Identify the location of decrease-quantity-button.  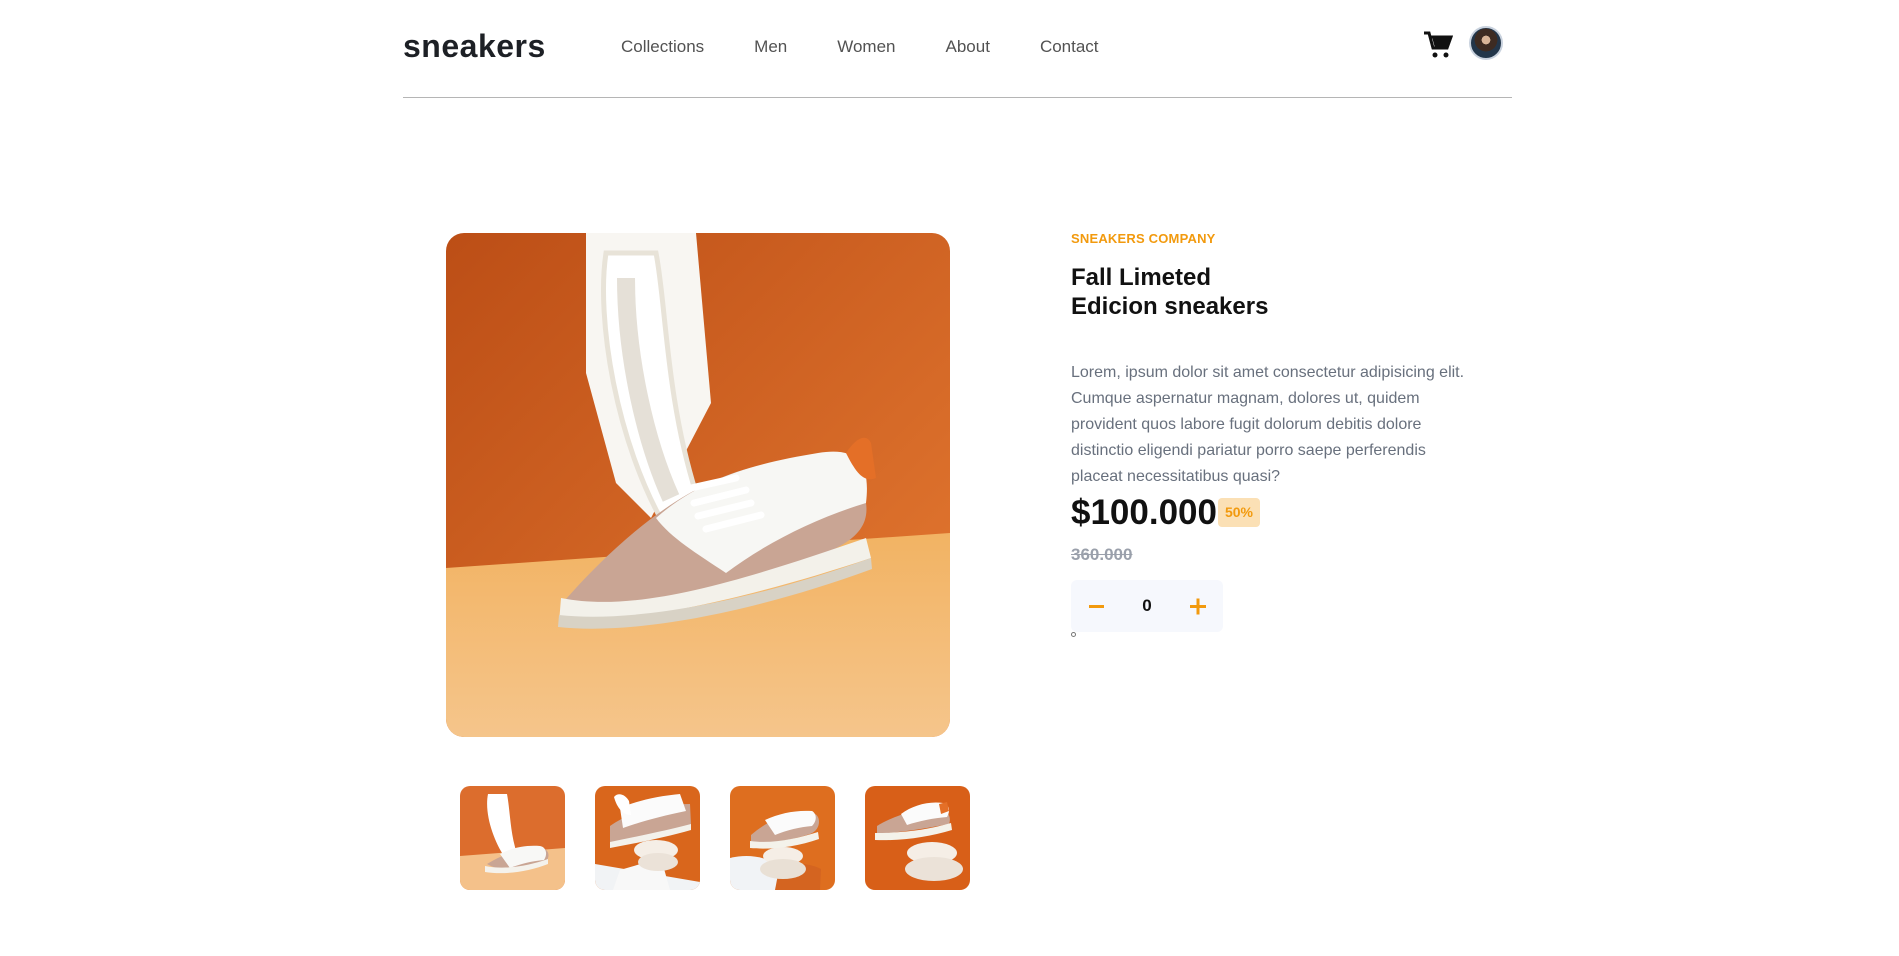
(1096, 606).